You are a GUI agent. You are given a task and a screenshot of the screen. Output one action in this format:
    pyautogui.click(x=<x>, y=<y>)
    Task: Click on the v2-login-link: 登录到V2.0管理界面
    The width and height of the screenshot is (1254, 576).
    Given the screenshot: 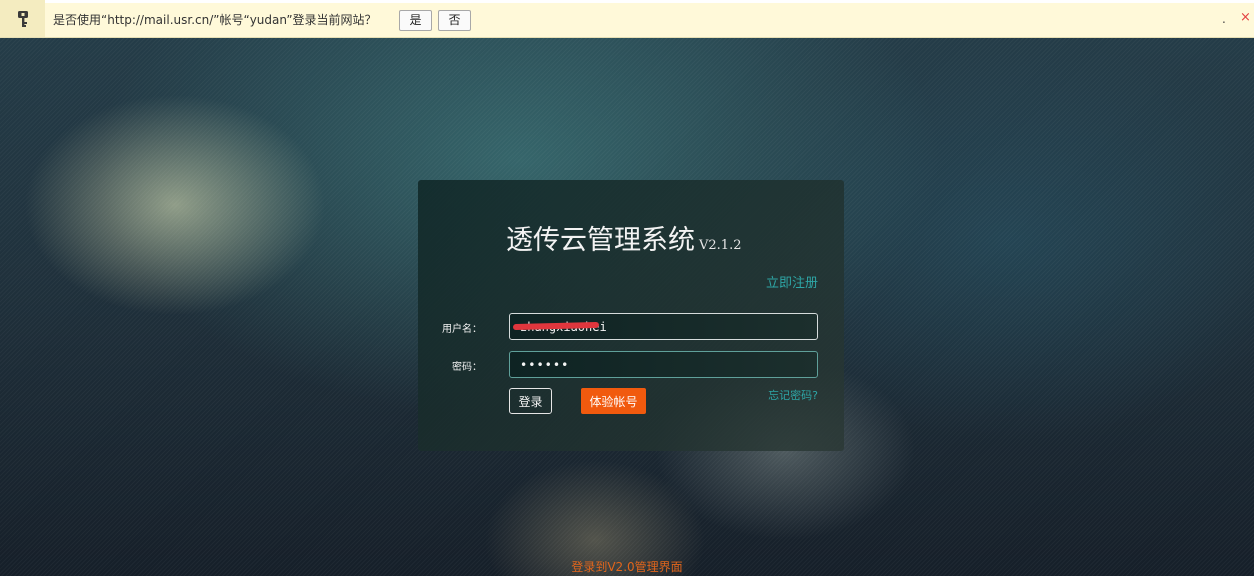 What is the action you would take?
    pyautogui.click(x=627, y=566)
    